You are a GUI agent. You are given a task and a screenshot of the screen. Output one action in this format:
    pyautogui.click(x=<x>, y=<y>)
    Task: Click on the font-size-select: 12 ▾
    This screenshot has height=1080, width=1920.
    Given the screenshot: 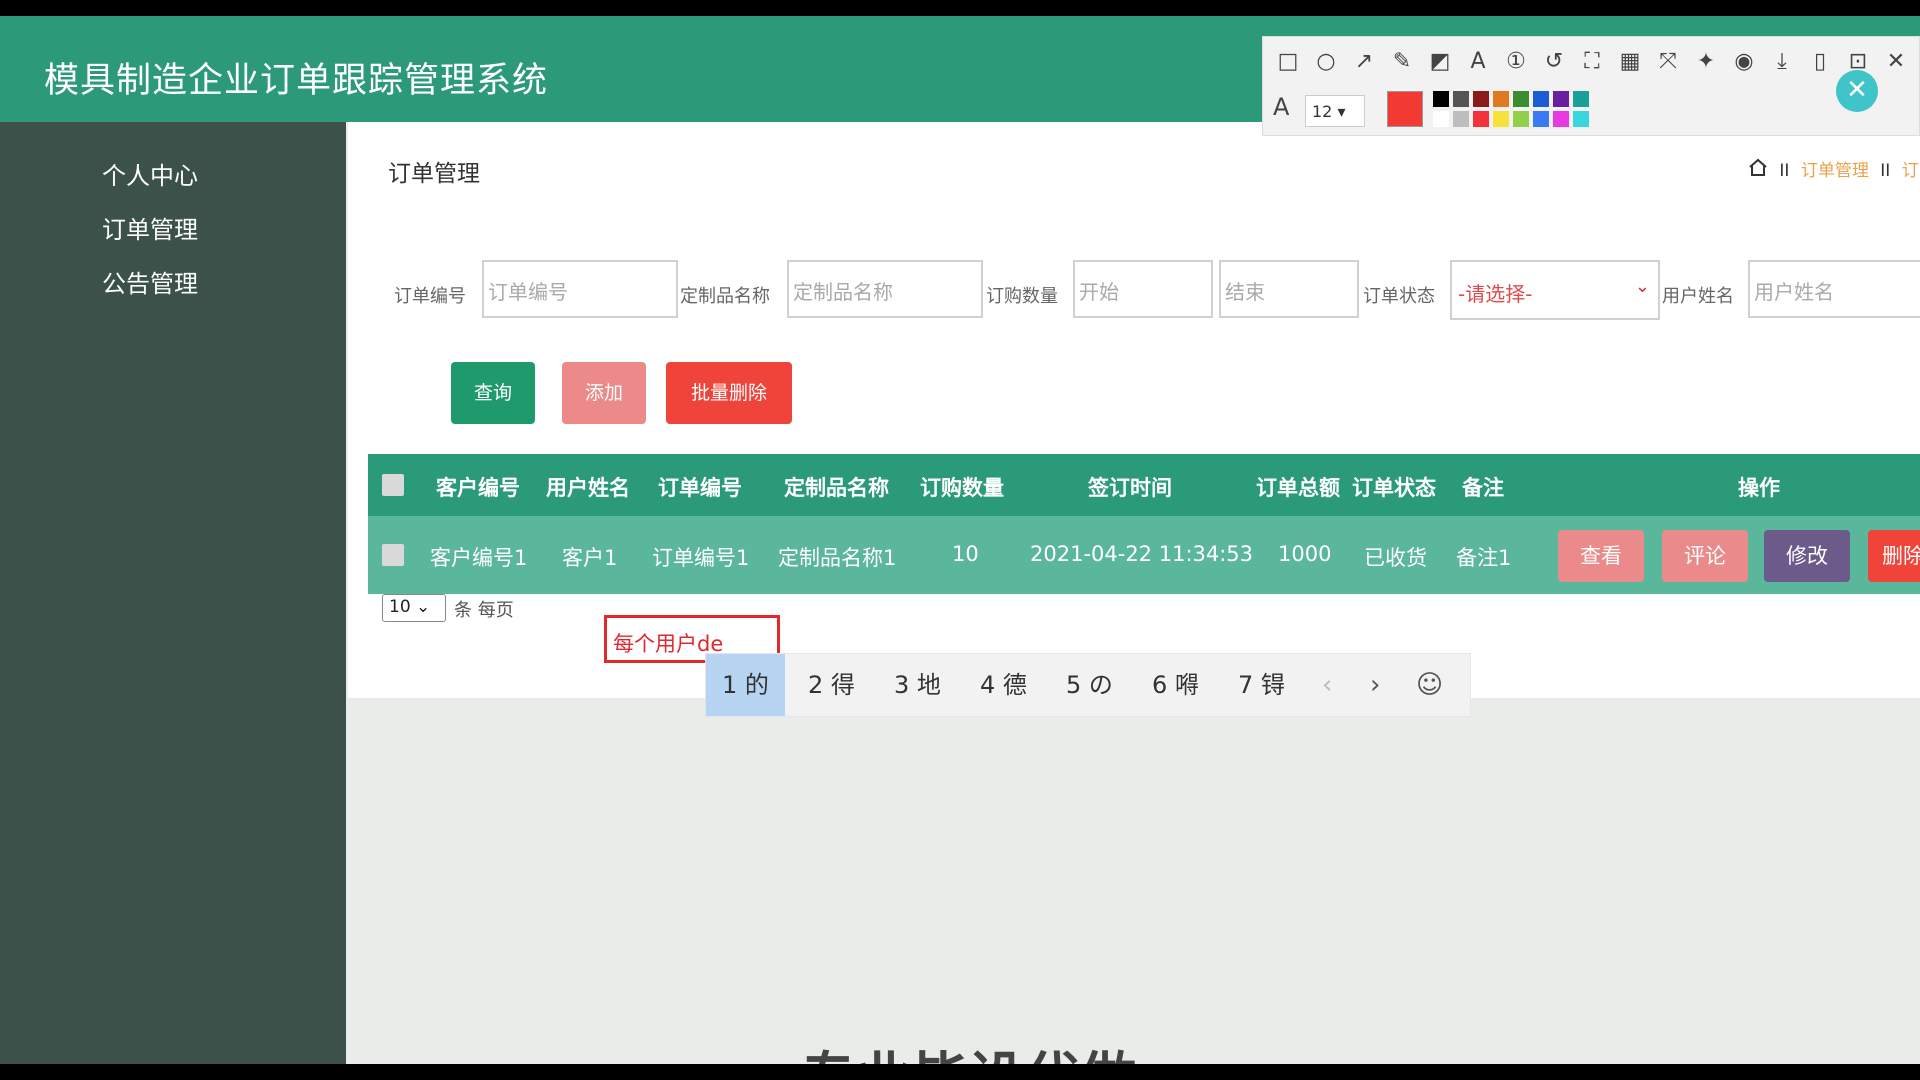 What is the action you would take?
    pyautogui.click(x=1335, y=111)
    